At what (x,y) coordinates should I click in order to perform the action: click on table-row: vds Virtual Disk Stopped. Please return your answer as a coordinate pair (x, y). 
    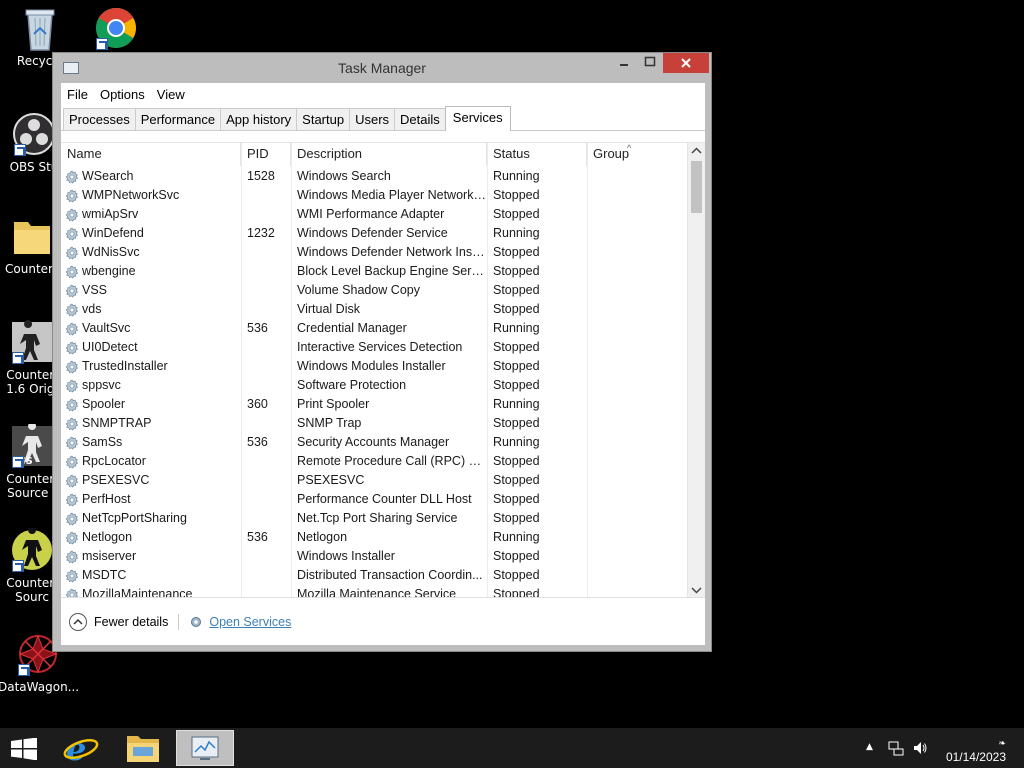
    Looking at the image, I should click on (374, 309).